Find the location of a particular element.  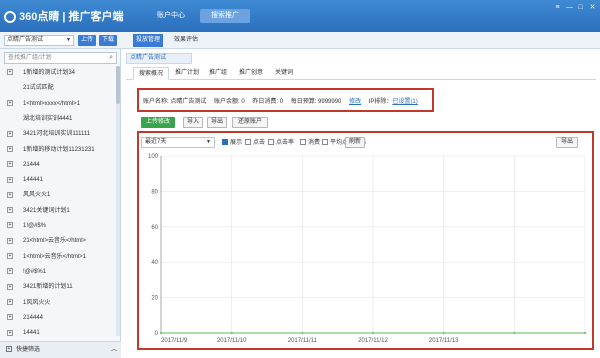

tab-campaigns: 推广计划 is located at coordinates (187, 73).